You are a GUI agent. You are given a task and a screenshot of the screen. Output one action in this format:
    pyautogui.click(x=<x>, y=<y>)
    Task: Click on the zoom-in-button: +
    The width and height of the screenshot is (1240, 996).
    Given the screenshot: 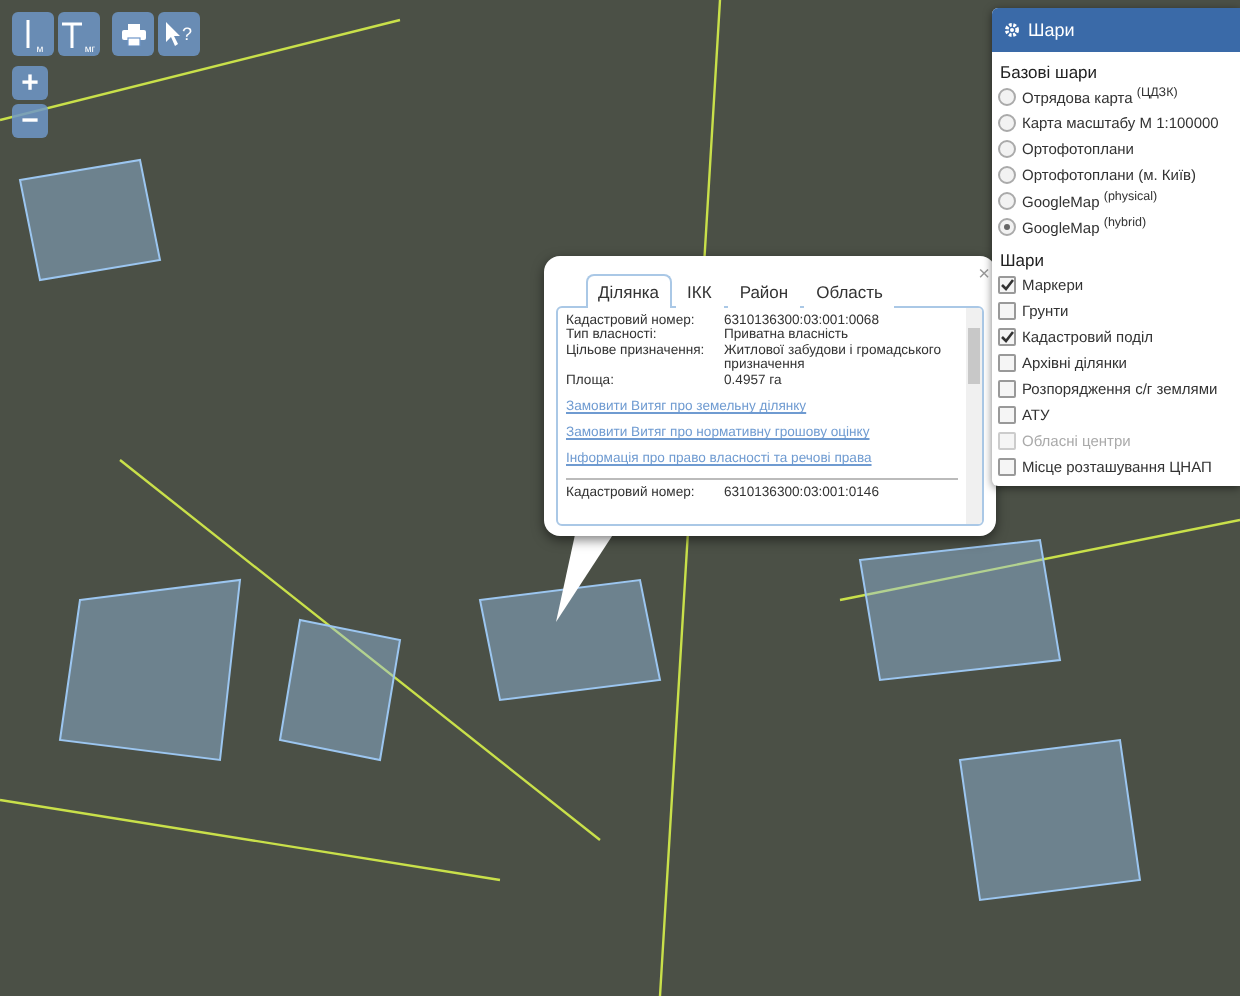 What is the action you would take?
    pyautogui.click(x=30, y=83)
    